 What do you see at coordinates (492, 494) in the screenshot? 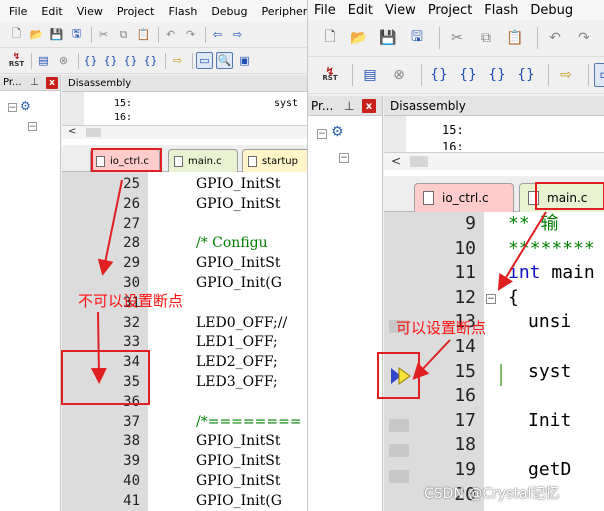
I see `watermark: CSDN @Crystal记忆` at bounding box center [492, 494].